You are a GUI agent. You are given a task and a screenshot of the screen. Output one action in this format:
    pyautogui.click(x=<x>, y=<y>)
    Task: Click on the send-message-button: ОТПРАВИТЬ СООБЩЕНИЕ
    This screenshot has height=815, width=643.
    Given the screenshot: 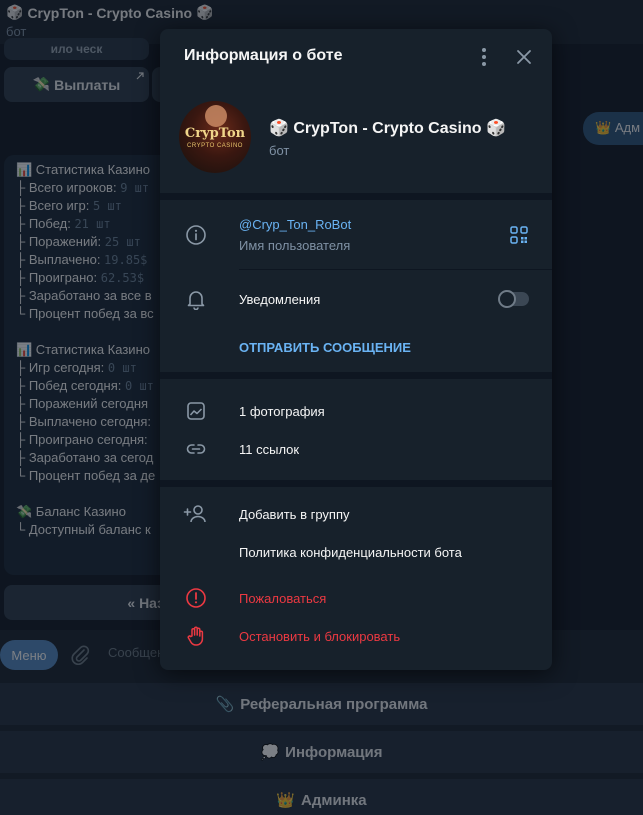 What is the action you would take?
    pyautogui.click(x=356, y=347)
    